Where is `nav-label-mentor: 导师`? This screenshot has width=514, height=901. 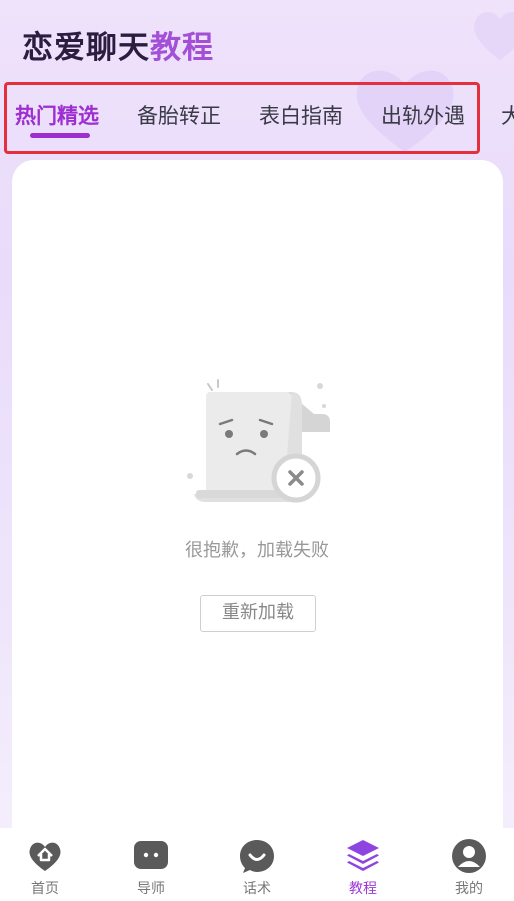 nav-label-mentor: 导师 is located at coordinates (151, 889).